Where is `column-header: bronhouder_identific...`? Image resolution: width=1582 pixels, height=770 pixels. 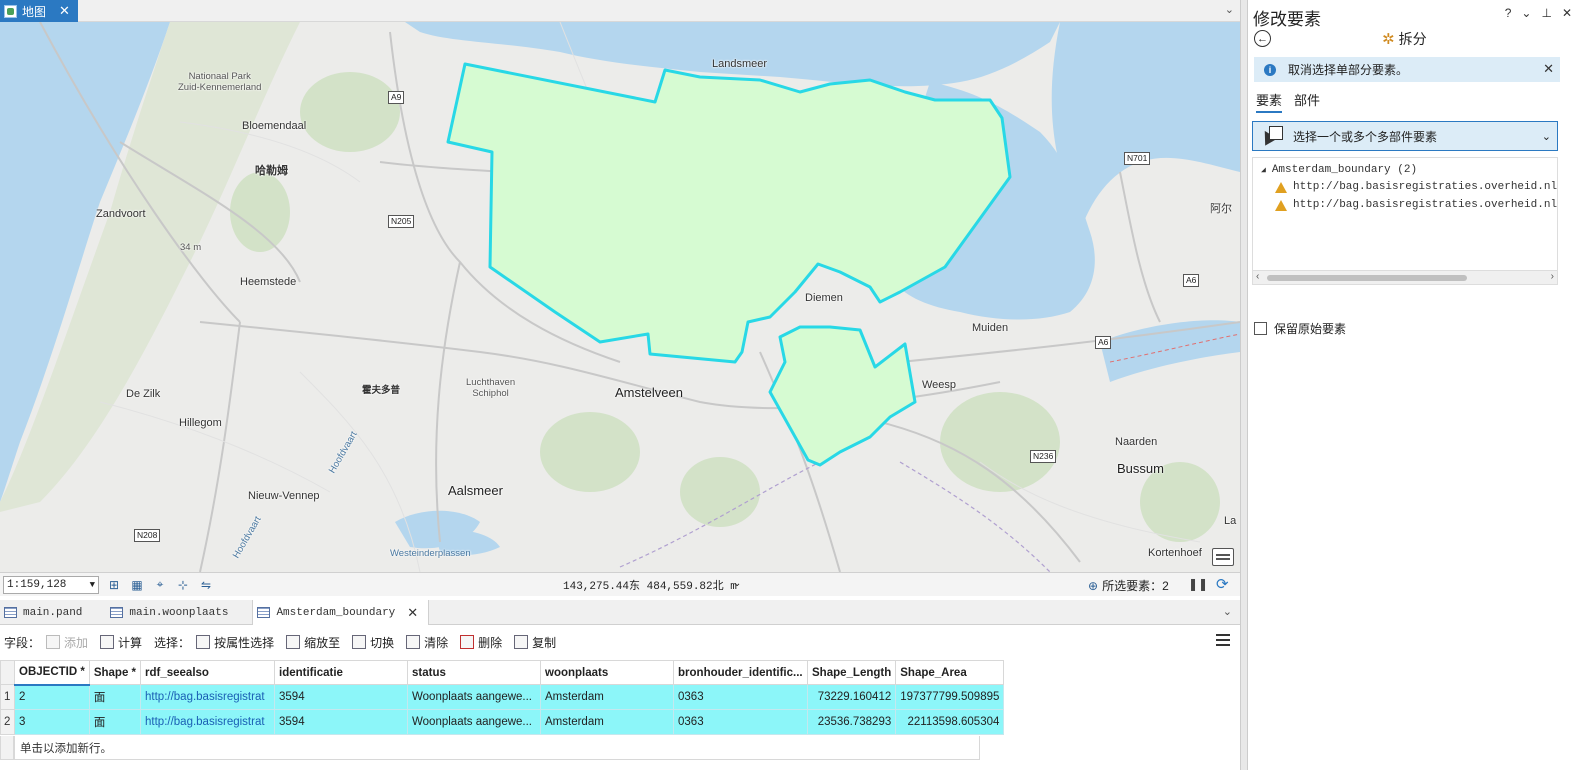 column-header: bronhouder_identific... is located at coordinates (741, 672).